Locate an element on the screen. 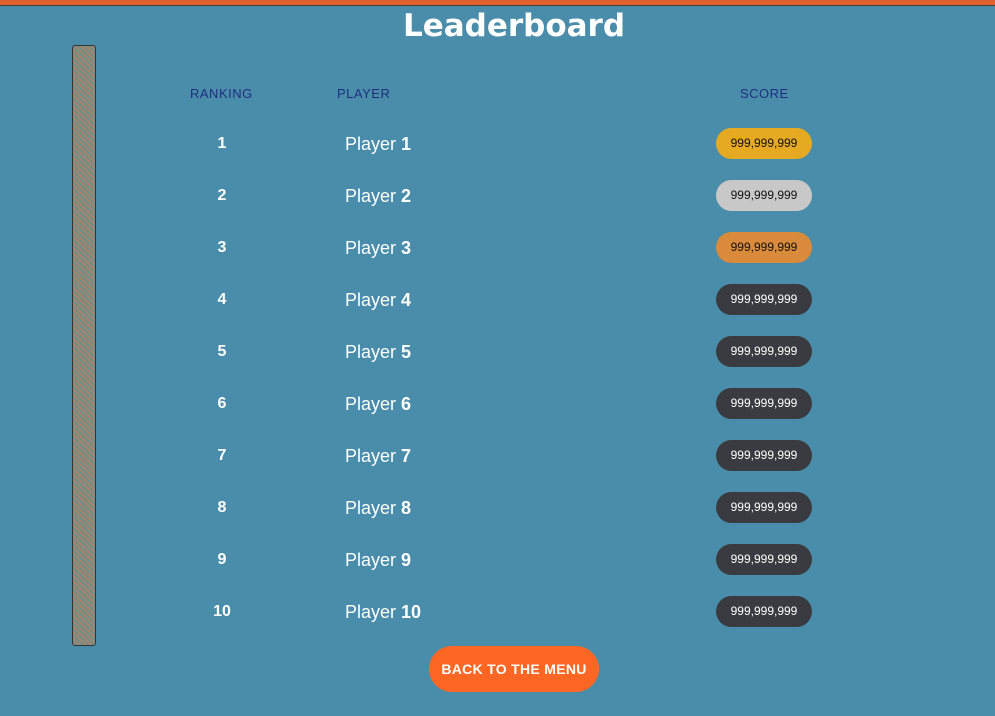 Image resolution: width=995 pixels, height=716 pixels. leaderboard-row: 1 Player 1 999,999,999 is located at coordinates (497, 144).